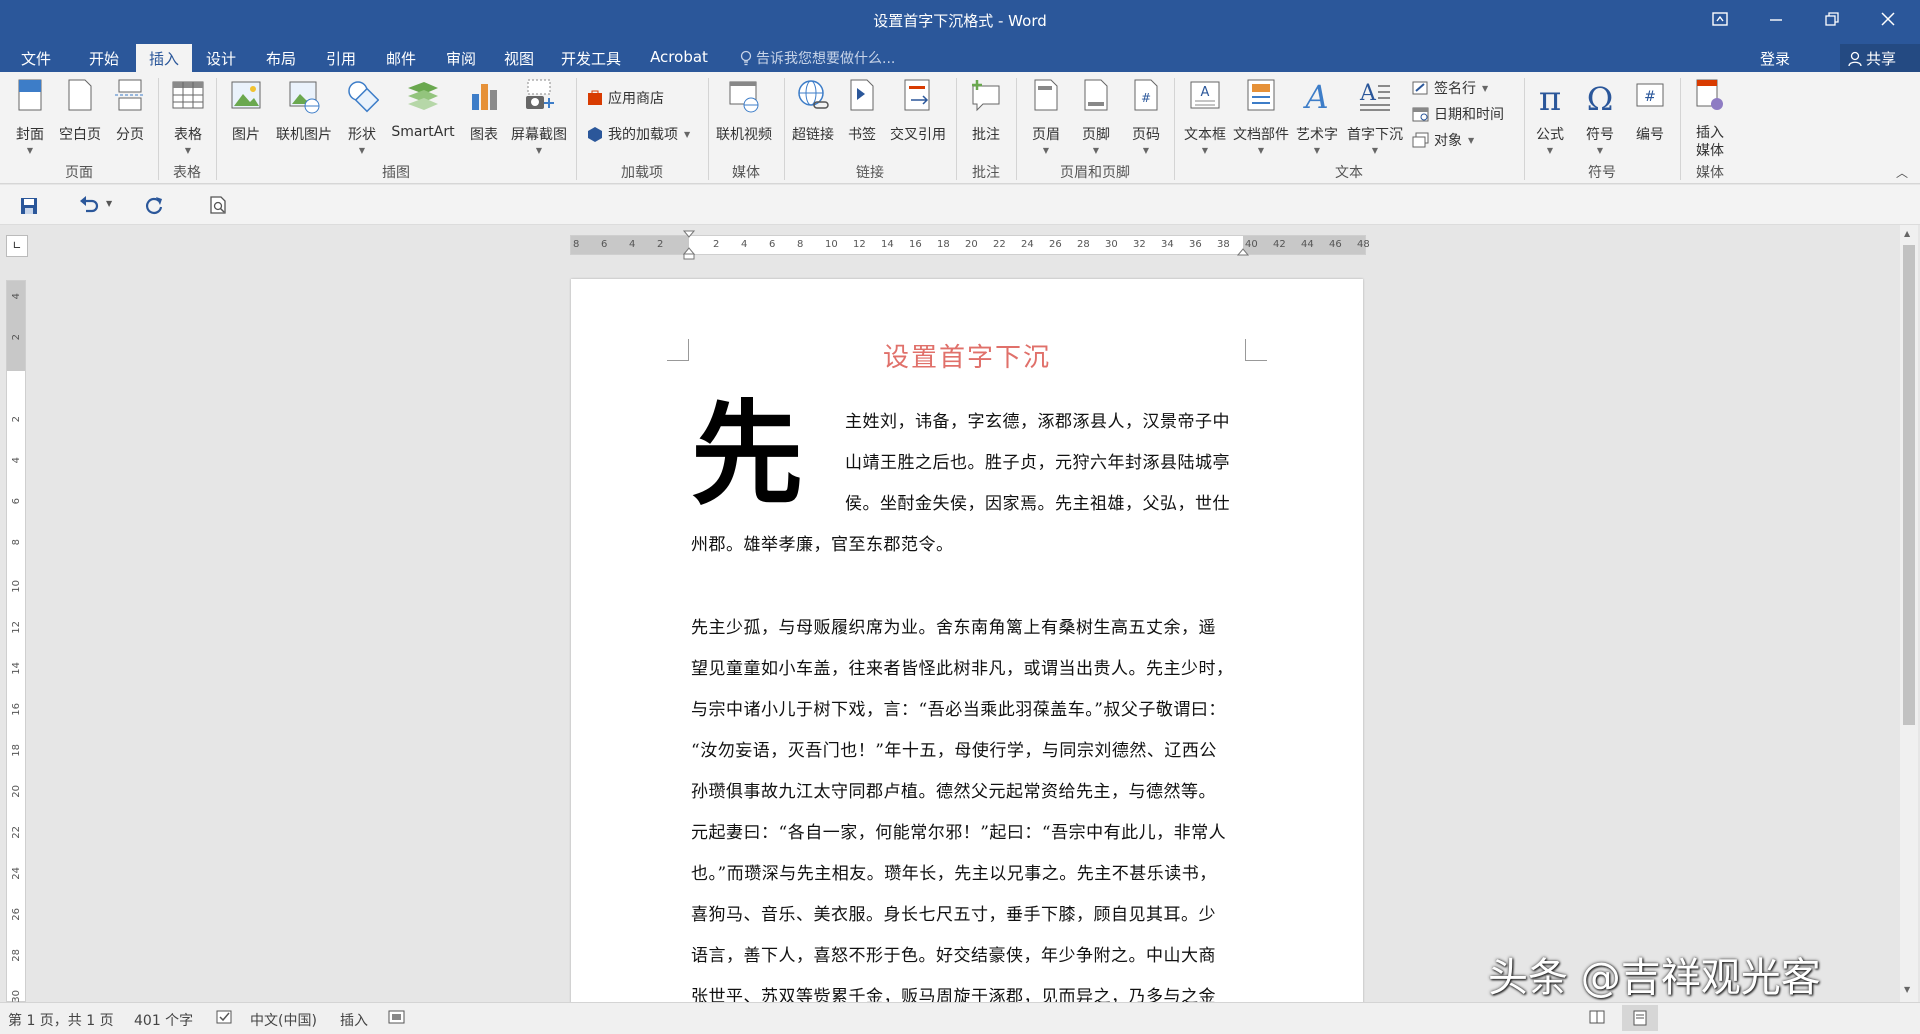  I want to click on paragraph-line: 与宗中诸小儿于树下戏，言：“吾必当乘此羽葆盖车。”叔父子敬谓曰：, so click(958, 707).